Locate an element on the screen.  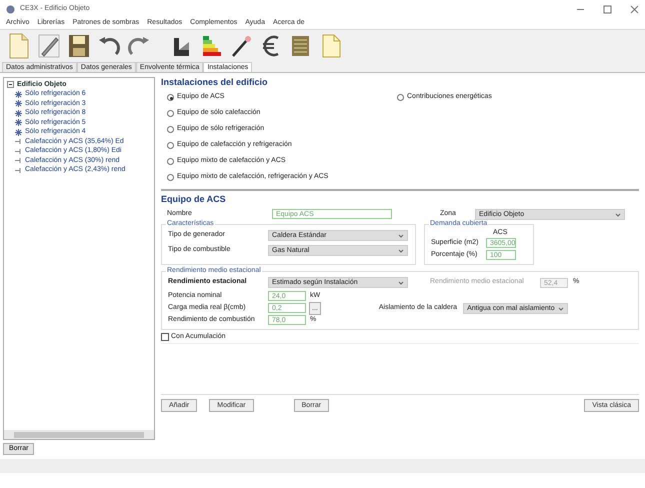
save-icon is located at coordinates (79, 46).